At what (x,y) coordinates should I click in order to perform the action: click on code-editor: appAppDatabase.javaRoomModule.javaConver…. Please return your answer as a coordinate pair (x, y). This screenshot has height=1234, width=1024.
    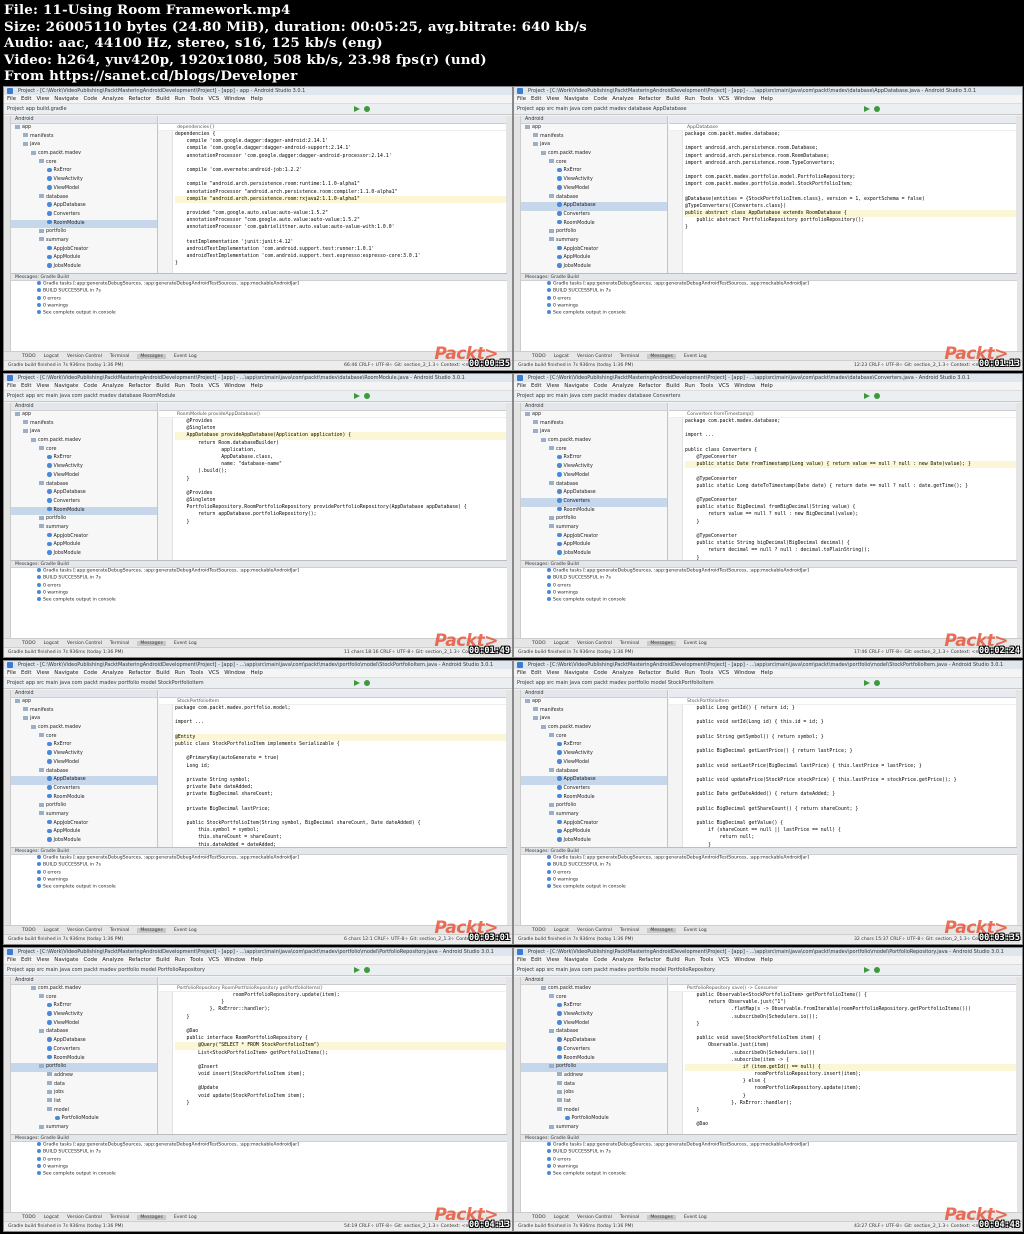
    Looking at the image, I should click on (842, 481).